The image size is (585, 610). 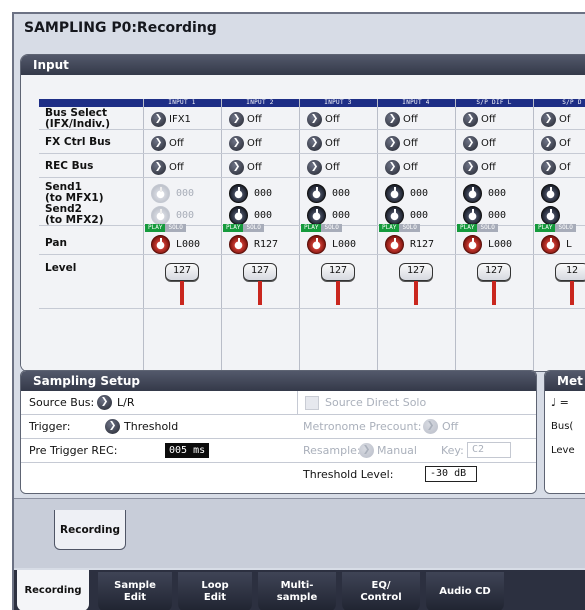 What do you see at coordinates (570, 284) in the screenshot?
I see `level-fader: 12` at bounding box center [570, 284].